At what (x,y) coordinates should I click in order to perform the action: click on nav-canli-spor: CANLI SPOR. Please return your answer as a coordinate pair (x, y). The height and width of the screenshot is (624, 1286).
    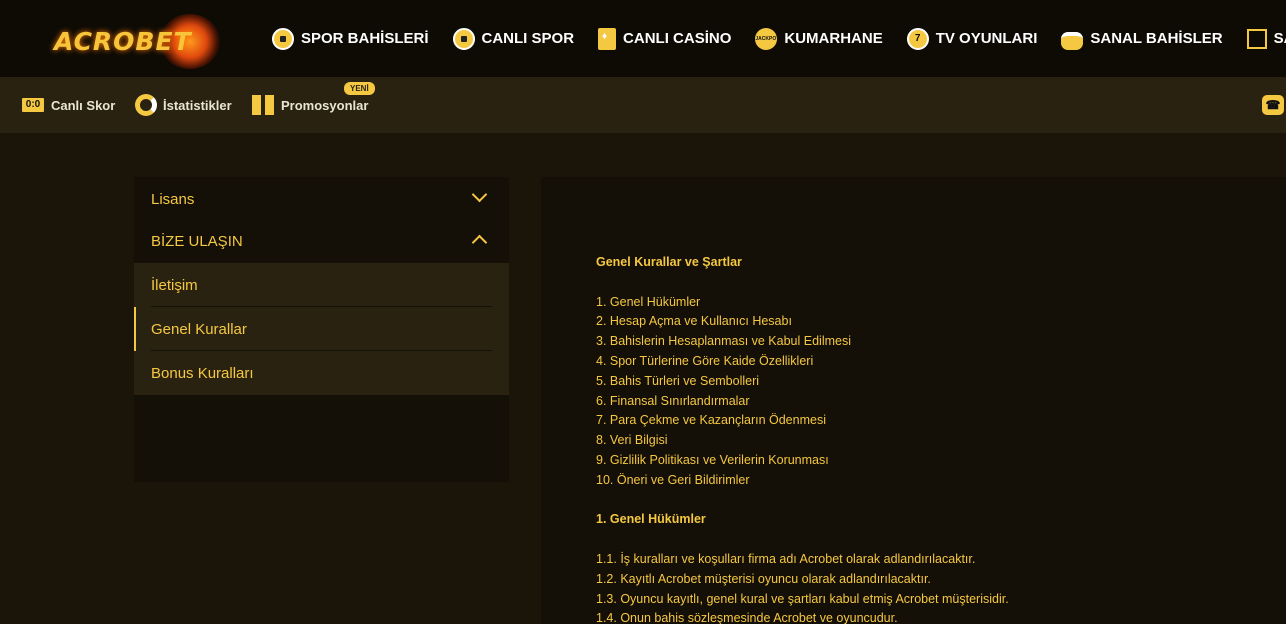
    Looking at the image, I should click on (513, 38).